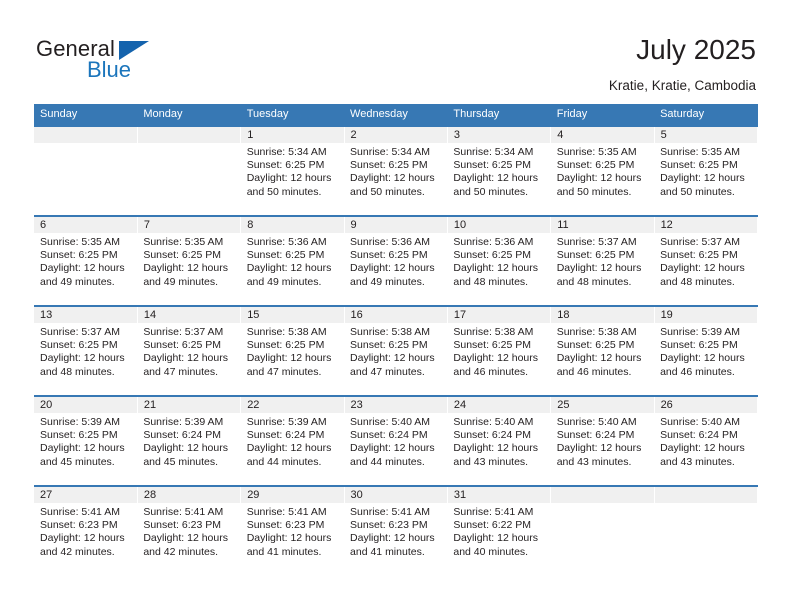 This screenshot has height=612, width=792. Describe the element at coordinates (86, 134) in the screenshot. I see `day-number-empty` at that location.